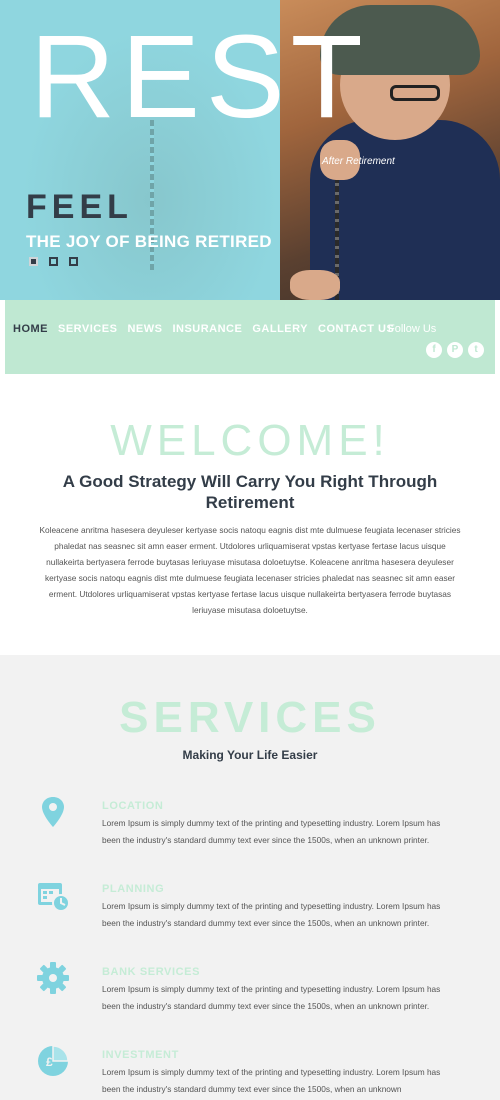  I want to click on hero-feel-heading: FEEL, so click(79, 207).